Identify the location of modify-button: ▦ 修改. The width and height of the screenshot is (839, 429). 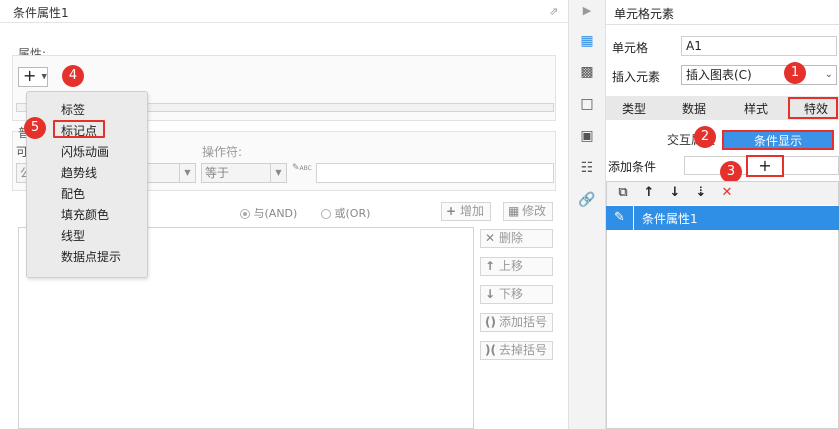
(528, 211).